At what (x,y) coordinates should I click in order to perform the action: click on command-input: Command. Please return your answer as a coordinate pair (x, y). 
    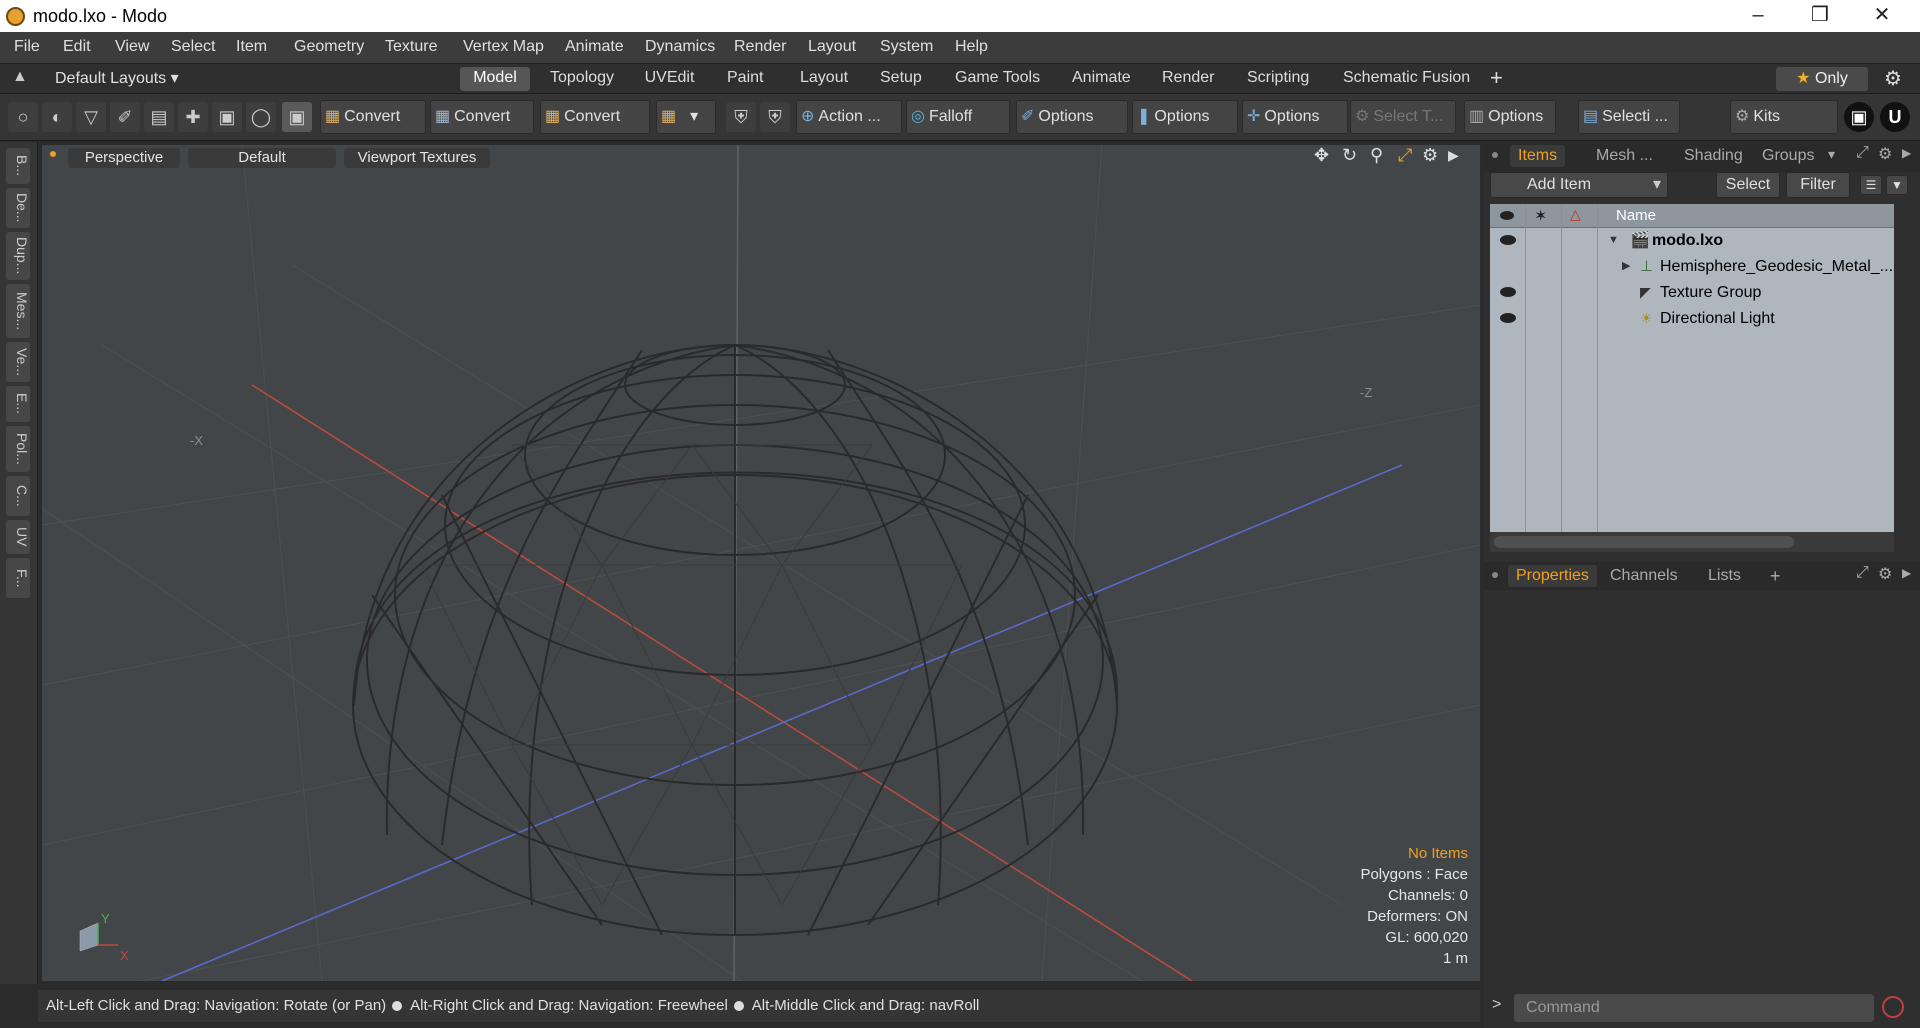
    Looking at the image, I should click on (1694, 1008).